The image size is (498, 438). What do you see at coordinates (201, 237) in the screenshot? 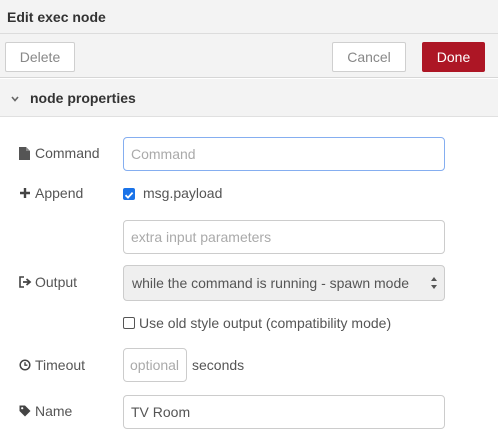
I see `extra-params-placeholder: extra input parameters` at bounding box center [201, 237].